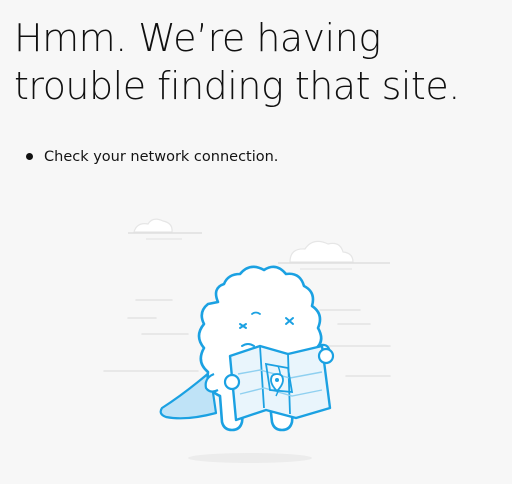 The image size is (512, 484). I want to click on troubleshooting-tips-list: Check your network connection., so click(139, 157).